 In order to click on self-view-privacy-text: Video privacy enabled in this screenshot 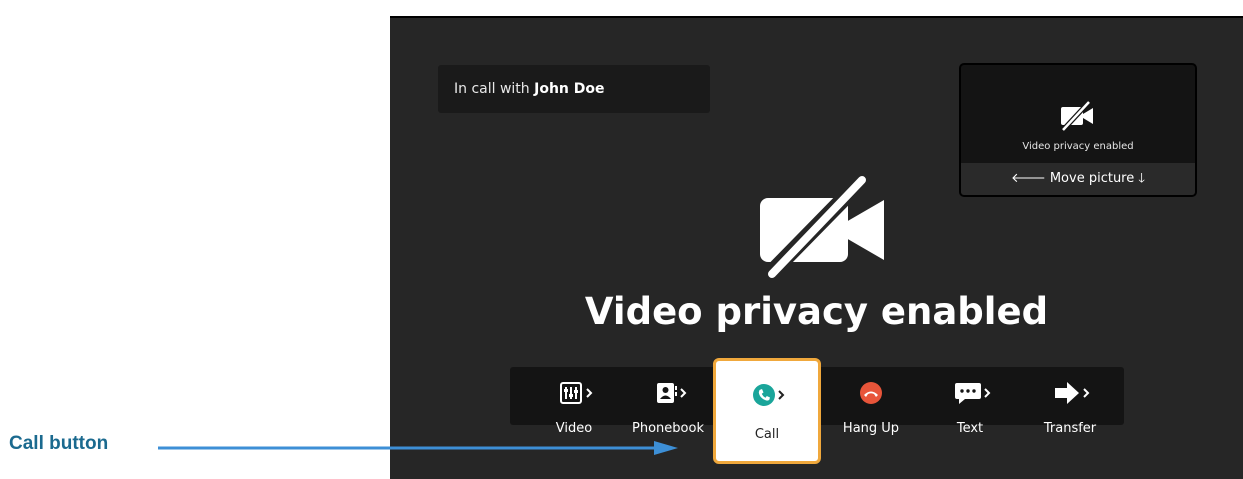, I will do `click(1078, 146)`.